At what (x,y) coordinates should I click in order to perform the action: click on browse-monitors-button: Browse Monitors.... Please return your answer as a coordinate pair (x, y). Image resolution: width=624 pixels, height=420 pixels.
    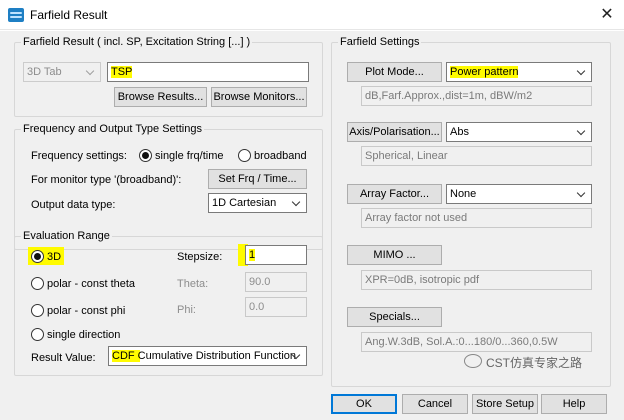
    Looking at the image, I should click on (259, 97).